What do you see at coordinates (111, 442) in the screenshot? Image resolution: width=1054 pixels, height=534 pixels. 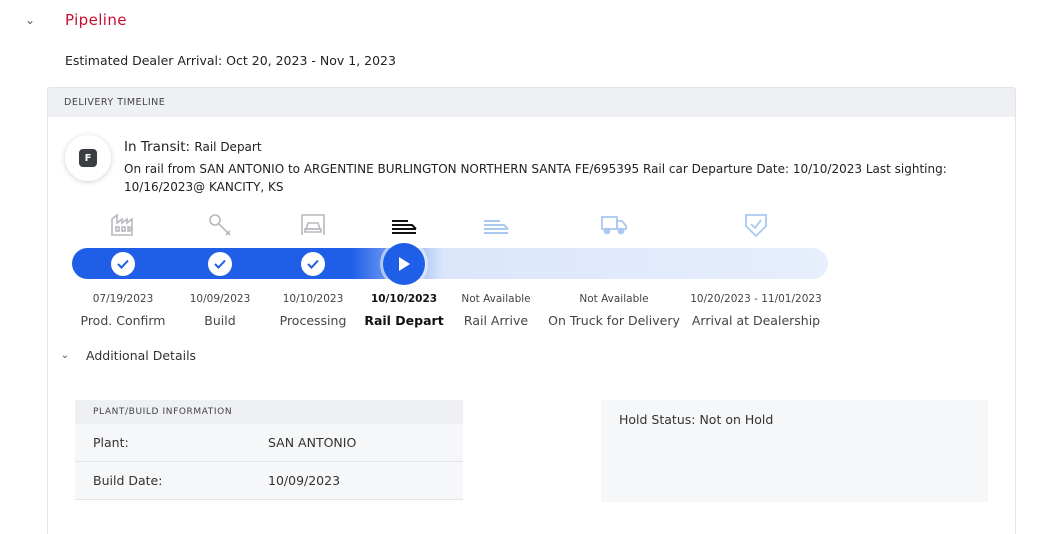 I see `plant-key: Plant:` at bounding box center [111, 442].